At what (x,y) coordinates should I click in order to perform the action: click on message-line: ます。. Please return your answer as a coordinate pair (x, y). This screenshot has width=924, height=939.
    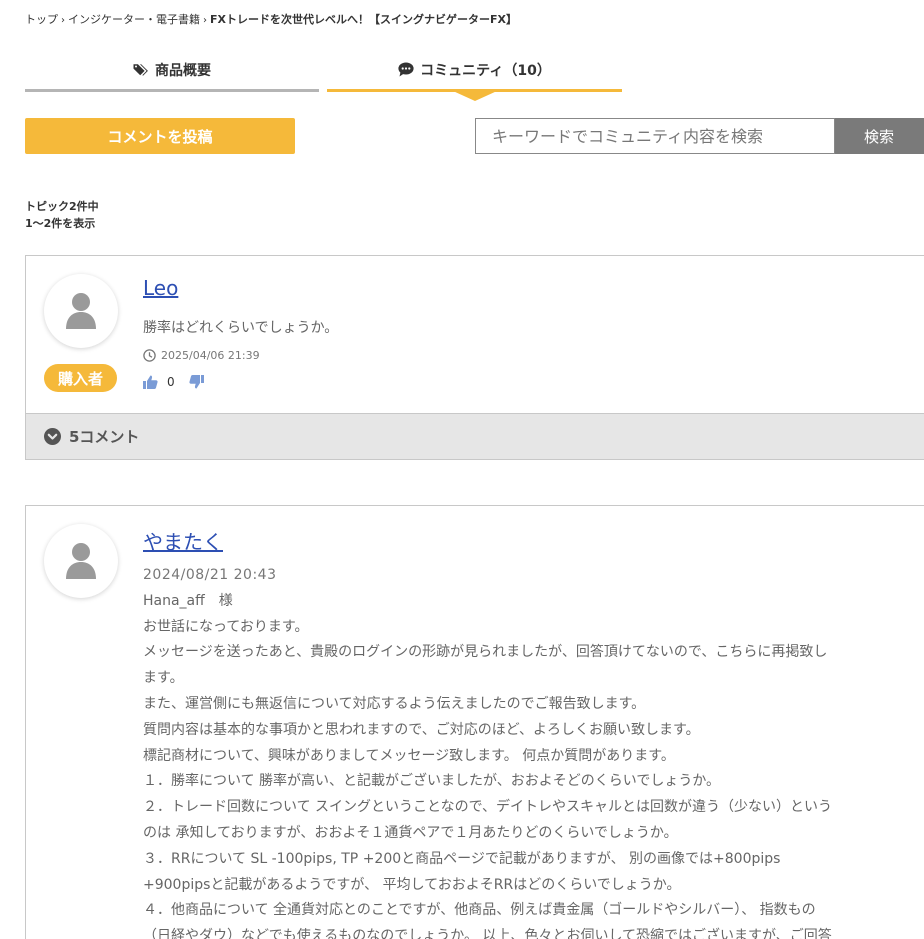
    Looking at the image, I should click on (163, 678).